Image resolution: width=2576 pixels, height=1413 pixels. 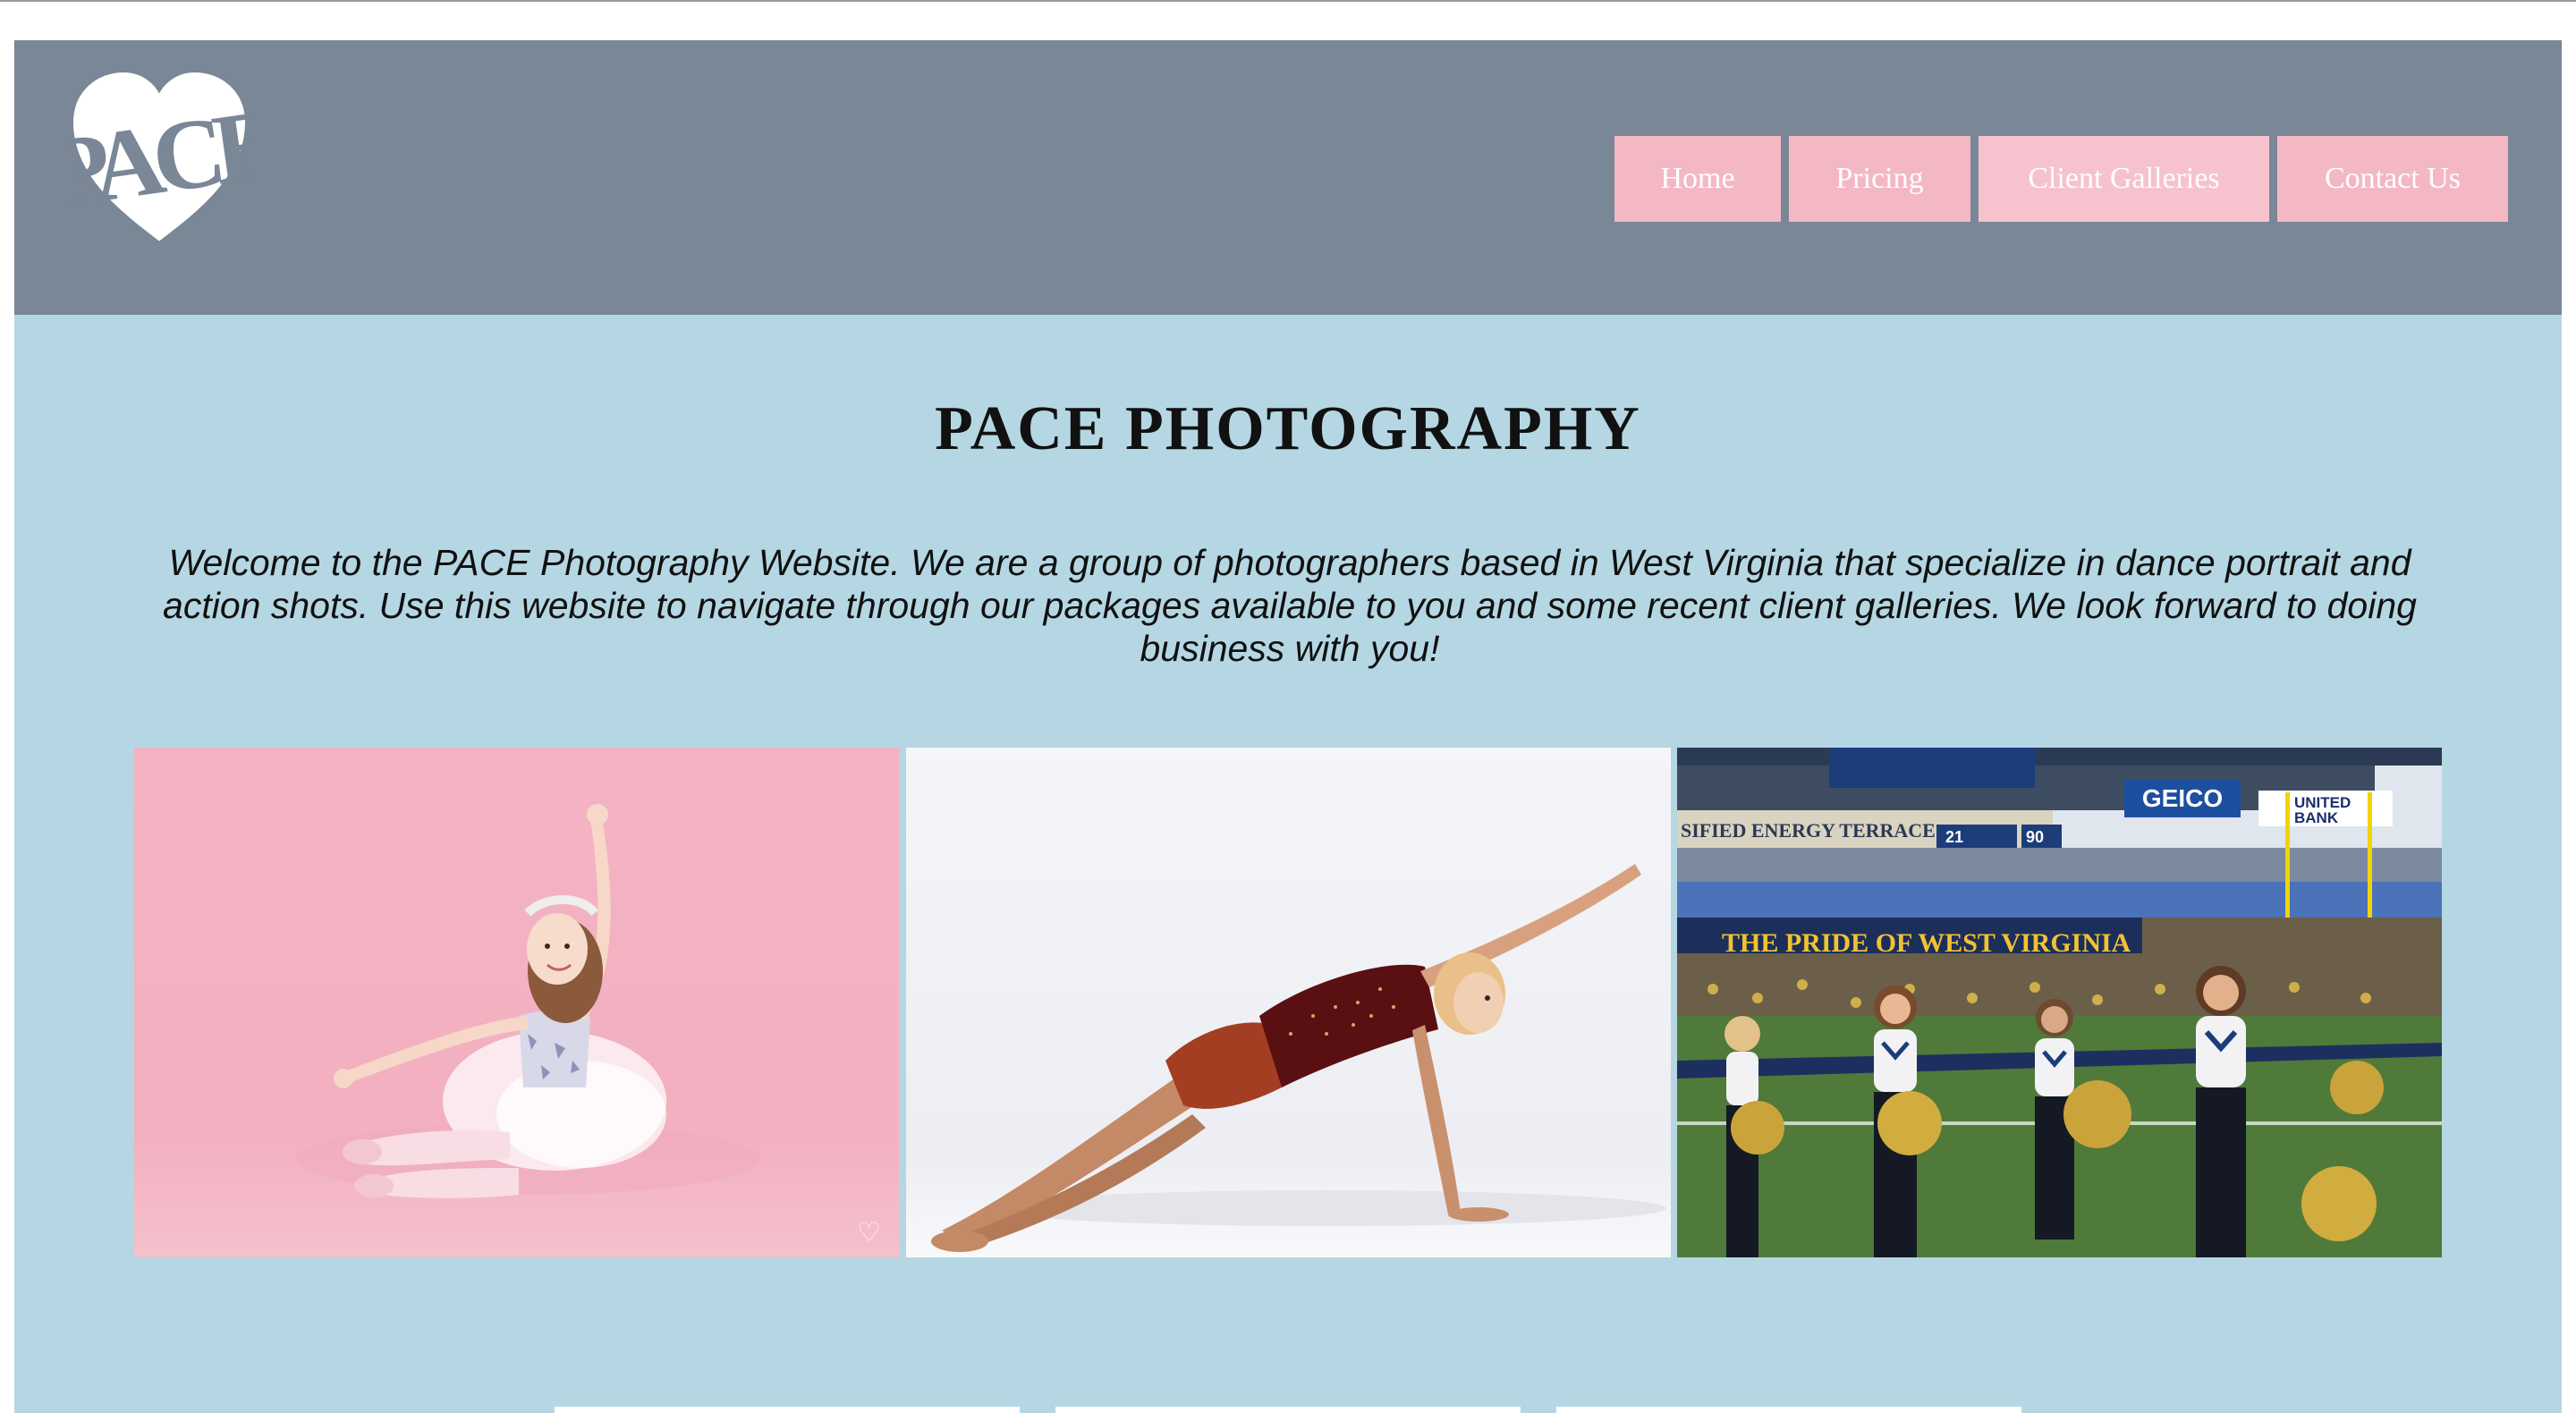 I want to click on nav-home: Home, so click(x=1697, y=179).